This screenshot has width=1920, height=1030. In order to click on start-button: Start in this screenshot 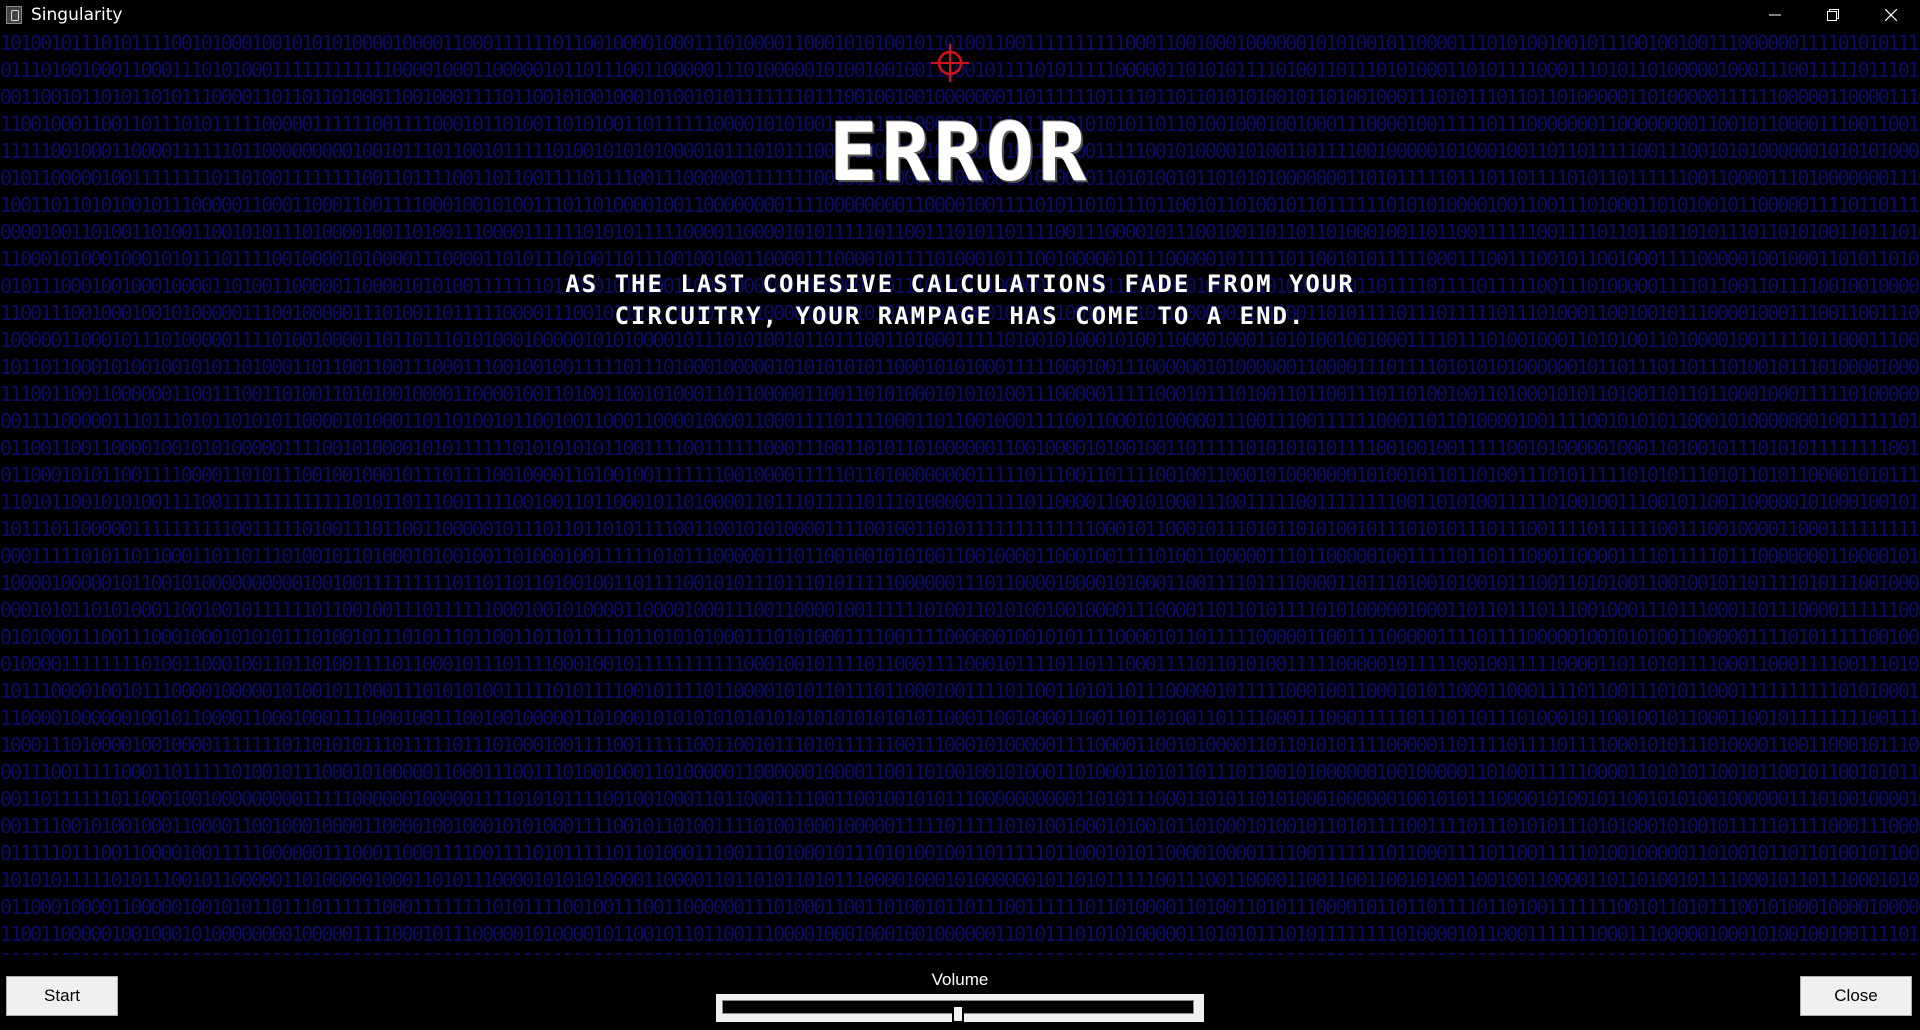, I will do `click(62, 996)`.